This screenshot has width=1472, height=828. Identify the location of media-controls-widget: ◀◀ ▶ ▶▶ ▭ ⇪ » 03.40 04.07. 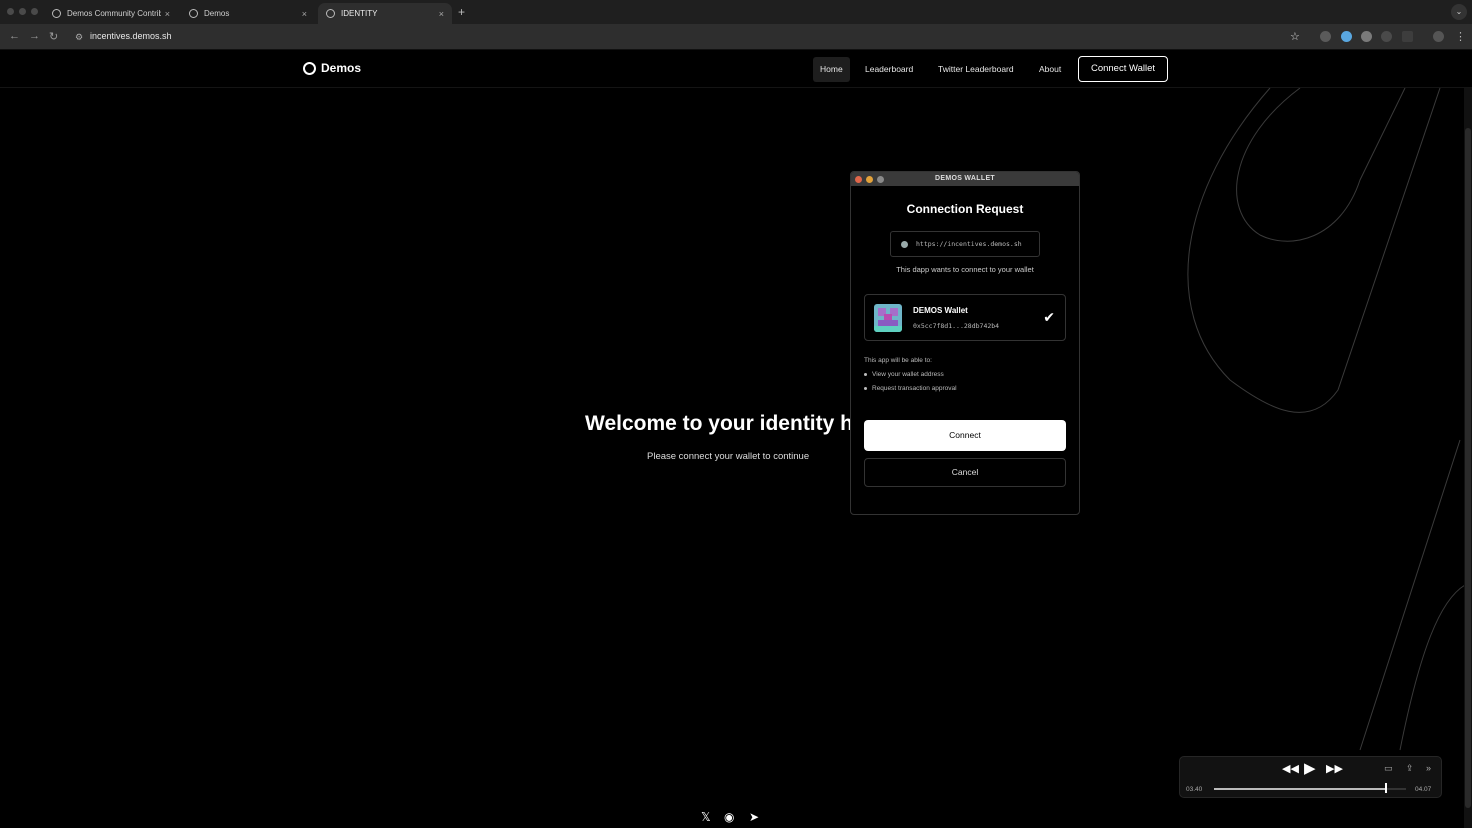
(1310, 777).